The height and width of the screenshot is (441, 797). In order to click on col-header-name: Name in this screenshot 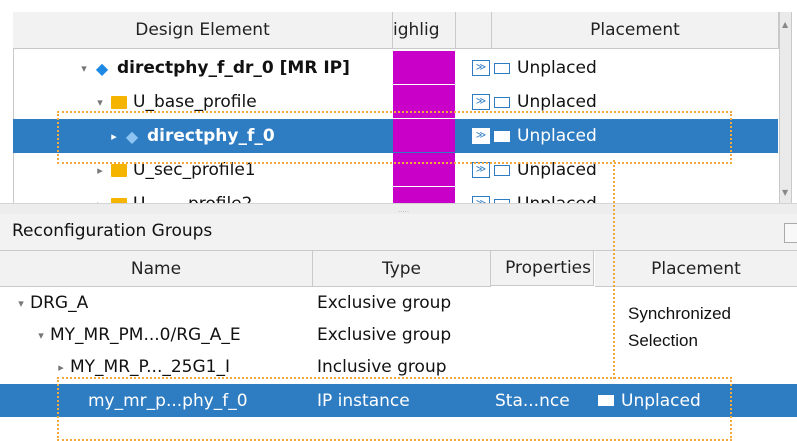, I will do `click(156, 269)`.